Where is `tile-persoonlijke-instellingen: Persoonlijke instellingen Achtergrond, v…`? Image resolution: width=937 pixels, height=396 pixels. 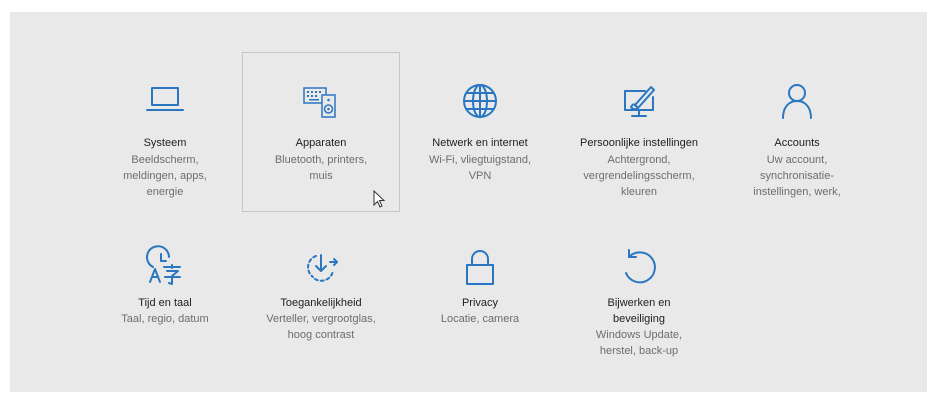
tile-persoonlijke-instellingen: Persoonlijke instellingen Achtergrond, v… is located at coordinates (639, 132).